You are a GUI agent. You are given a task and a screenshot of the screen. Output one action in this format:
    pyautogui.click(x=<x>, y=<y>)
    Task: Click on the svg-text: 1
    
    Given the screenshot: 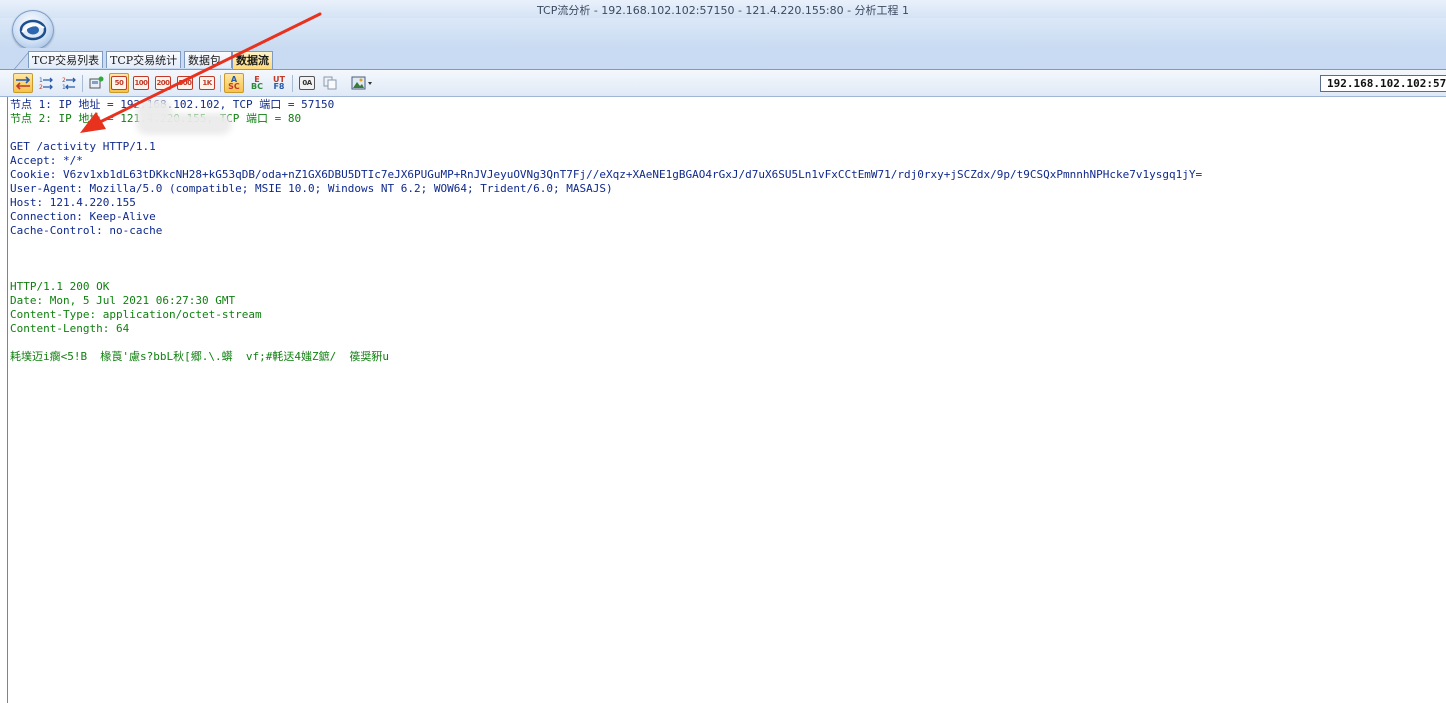 What is the action you would take?
    pyautogui.click(x=41, y=80)
    